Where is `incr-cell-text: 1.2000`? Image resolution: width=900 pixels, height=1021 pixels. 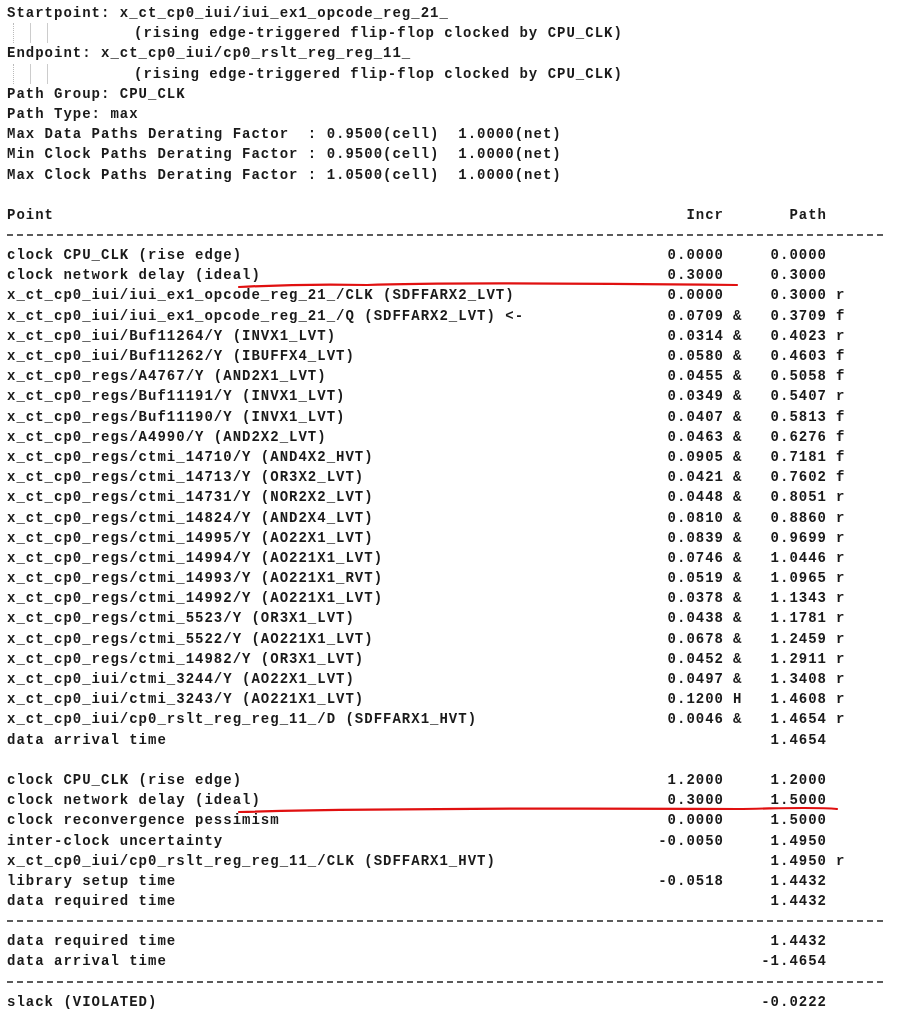 incr-cell-text: 1.2000 is located at coordinates (695, 780).